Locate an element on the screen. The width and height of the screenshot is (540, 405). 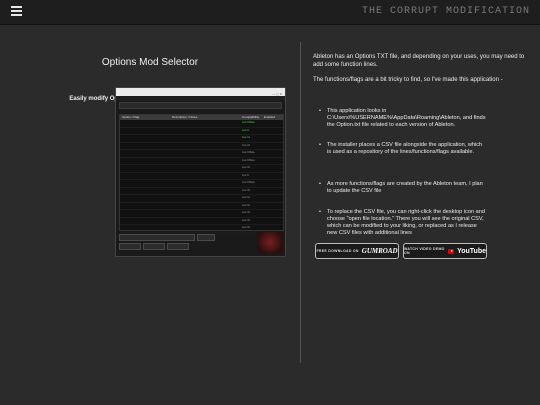
app-logo-icon is located at coordinates (270, 243).